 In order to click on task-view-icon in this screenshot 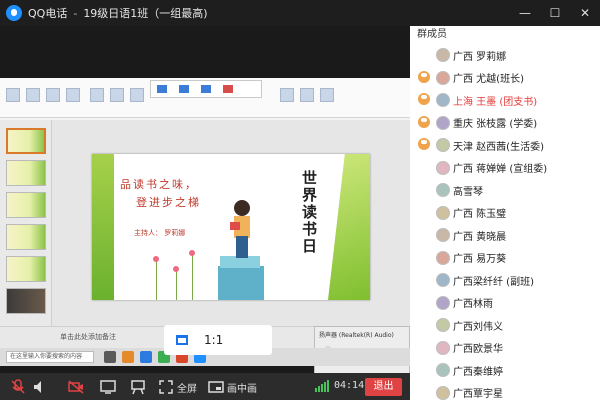, I will do `click(110, 357)`.